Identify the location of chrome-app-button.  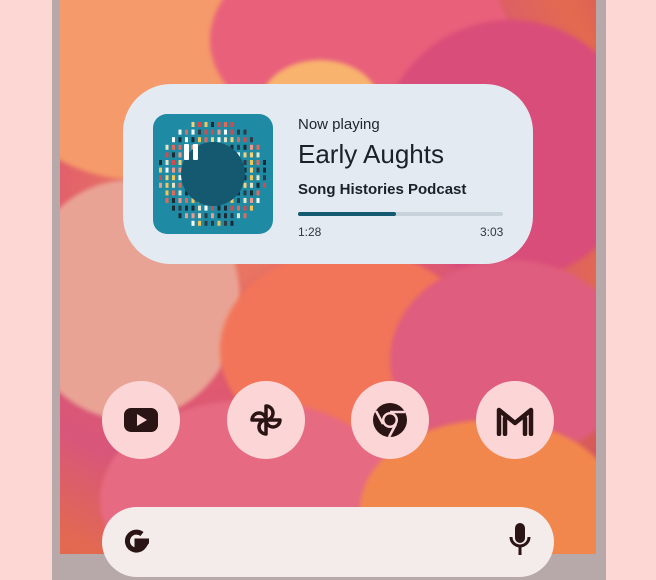
(390, 420).